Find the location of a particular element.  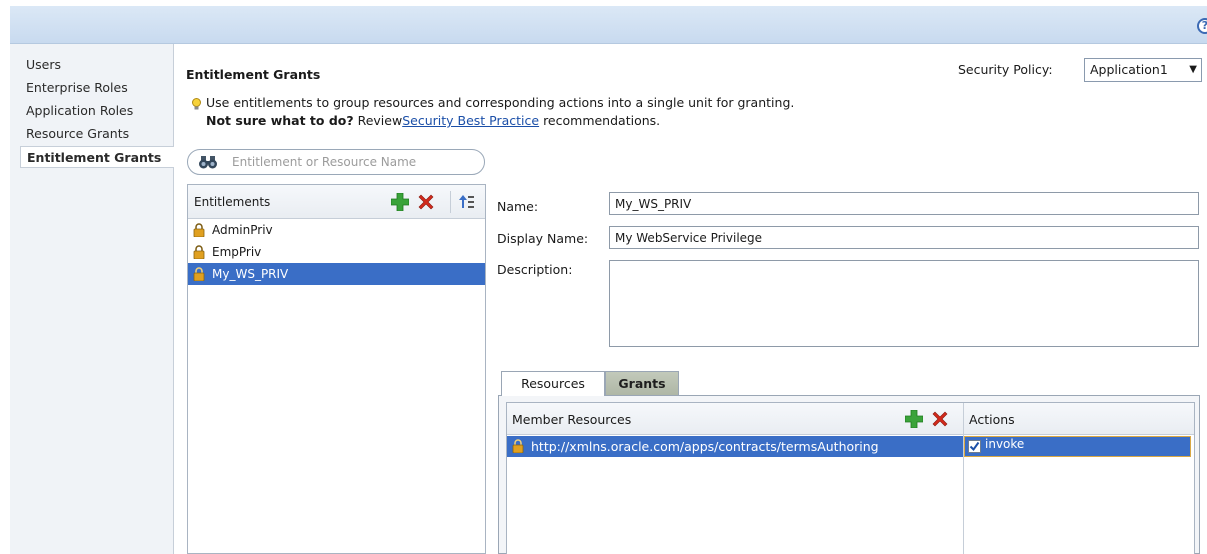

entitlement-name: My_WS_PRIV is located at coordinates (250, 274).